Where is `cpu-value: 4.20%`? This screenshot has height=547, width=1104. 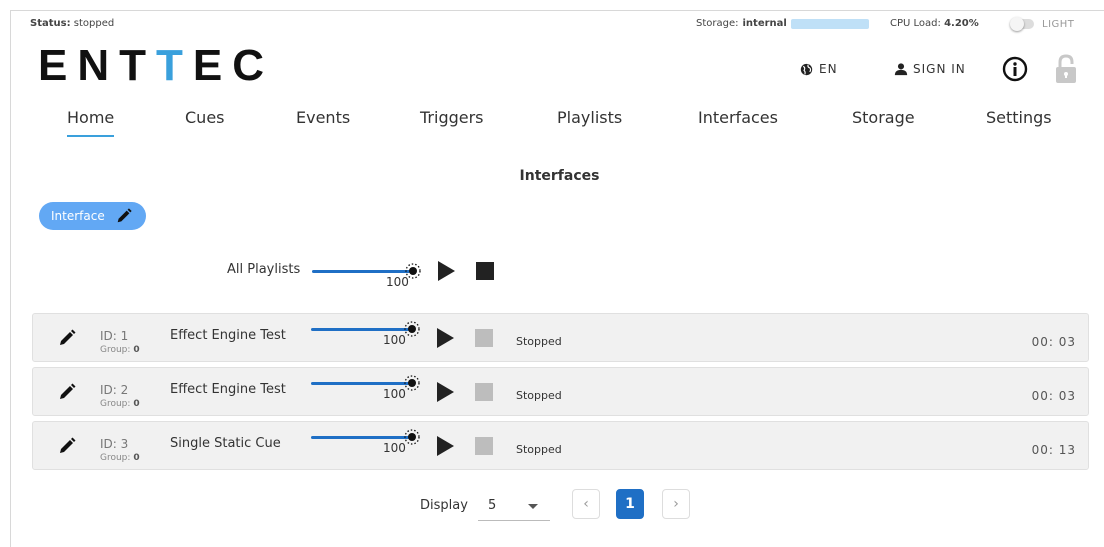
cpu-value: 4.20% is located at coordinates (961, 23).